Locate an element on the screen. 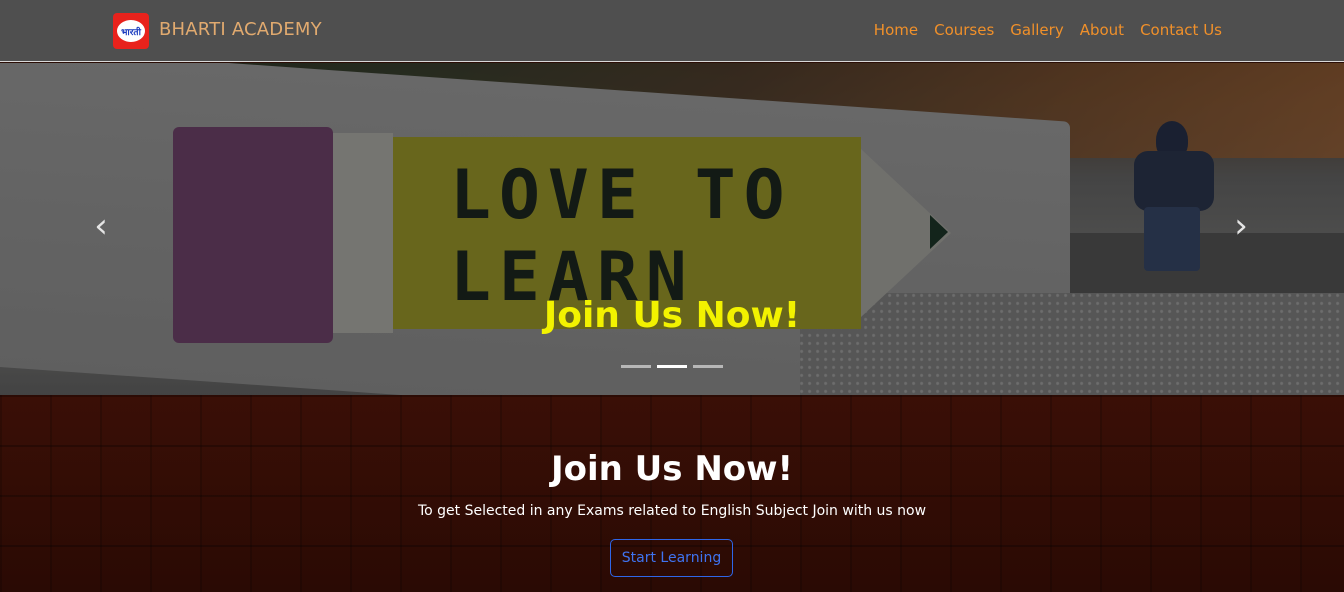  nav-links: Home Courses Gallery About Contact Us is located at coordinates (1040, 30).